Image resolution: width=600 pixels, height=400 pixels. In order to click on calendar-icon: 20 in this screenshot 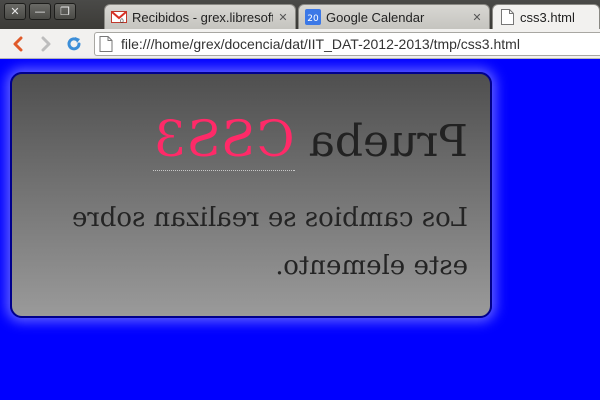, I will do `click(313, 17)`.